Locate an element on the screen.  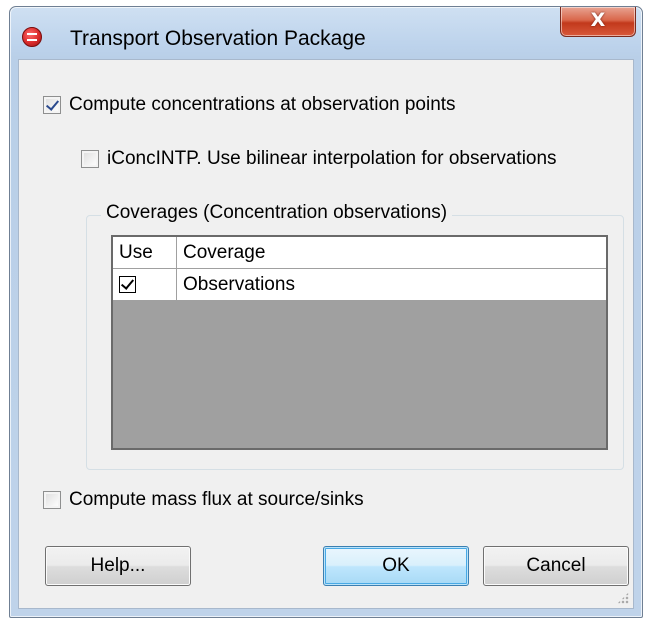
close-icon: X is located at coordinates (598, 20).